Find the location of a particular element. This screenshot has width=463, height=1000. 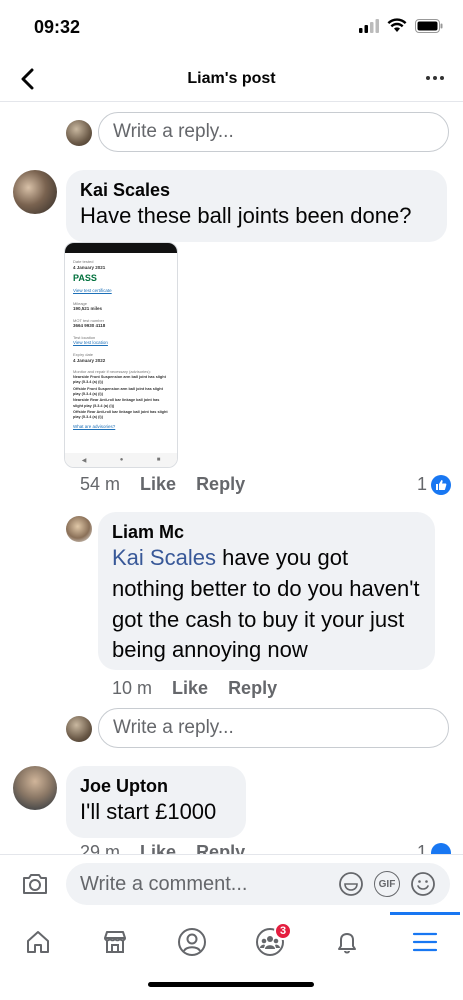

post-header: Liam's post is located at coordinates (231, 79).